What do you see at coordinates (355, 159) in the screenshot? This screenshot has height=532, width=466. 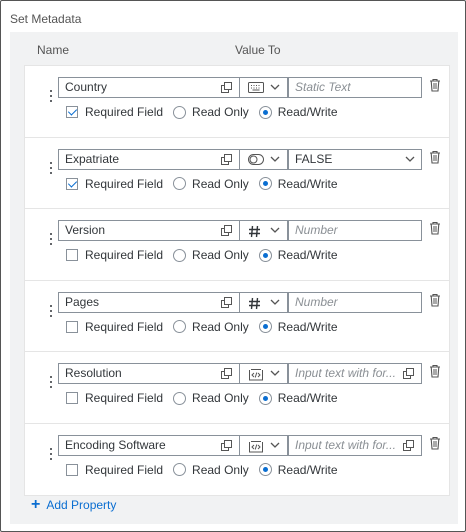 I see `value-dropdown: FALSE` at bounding box center [355, 159].